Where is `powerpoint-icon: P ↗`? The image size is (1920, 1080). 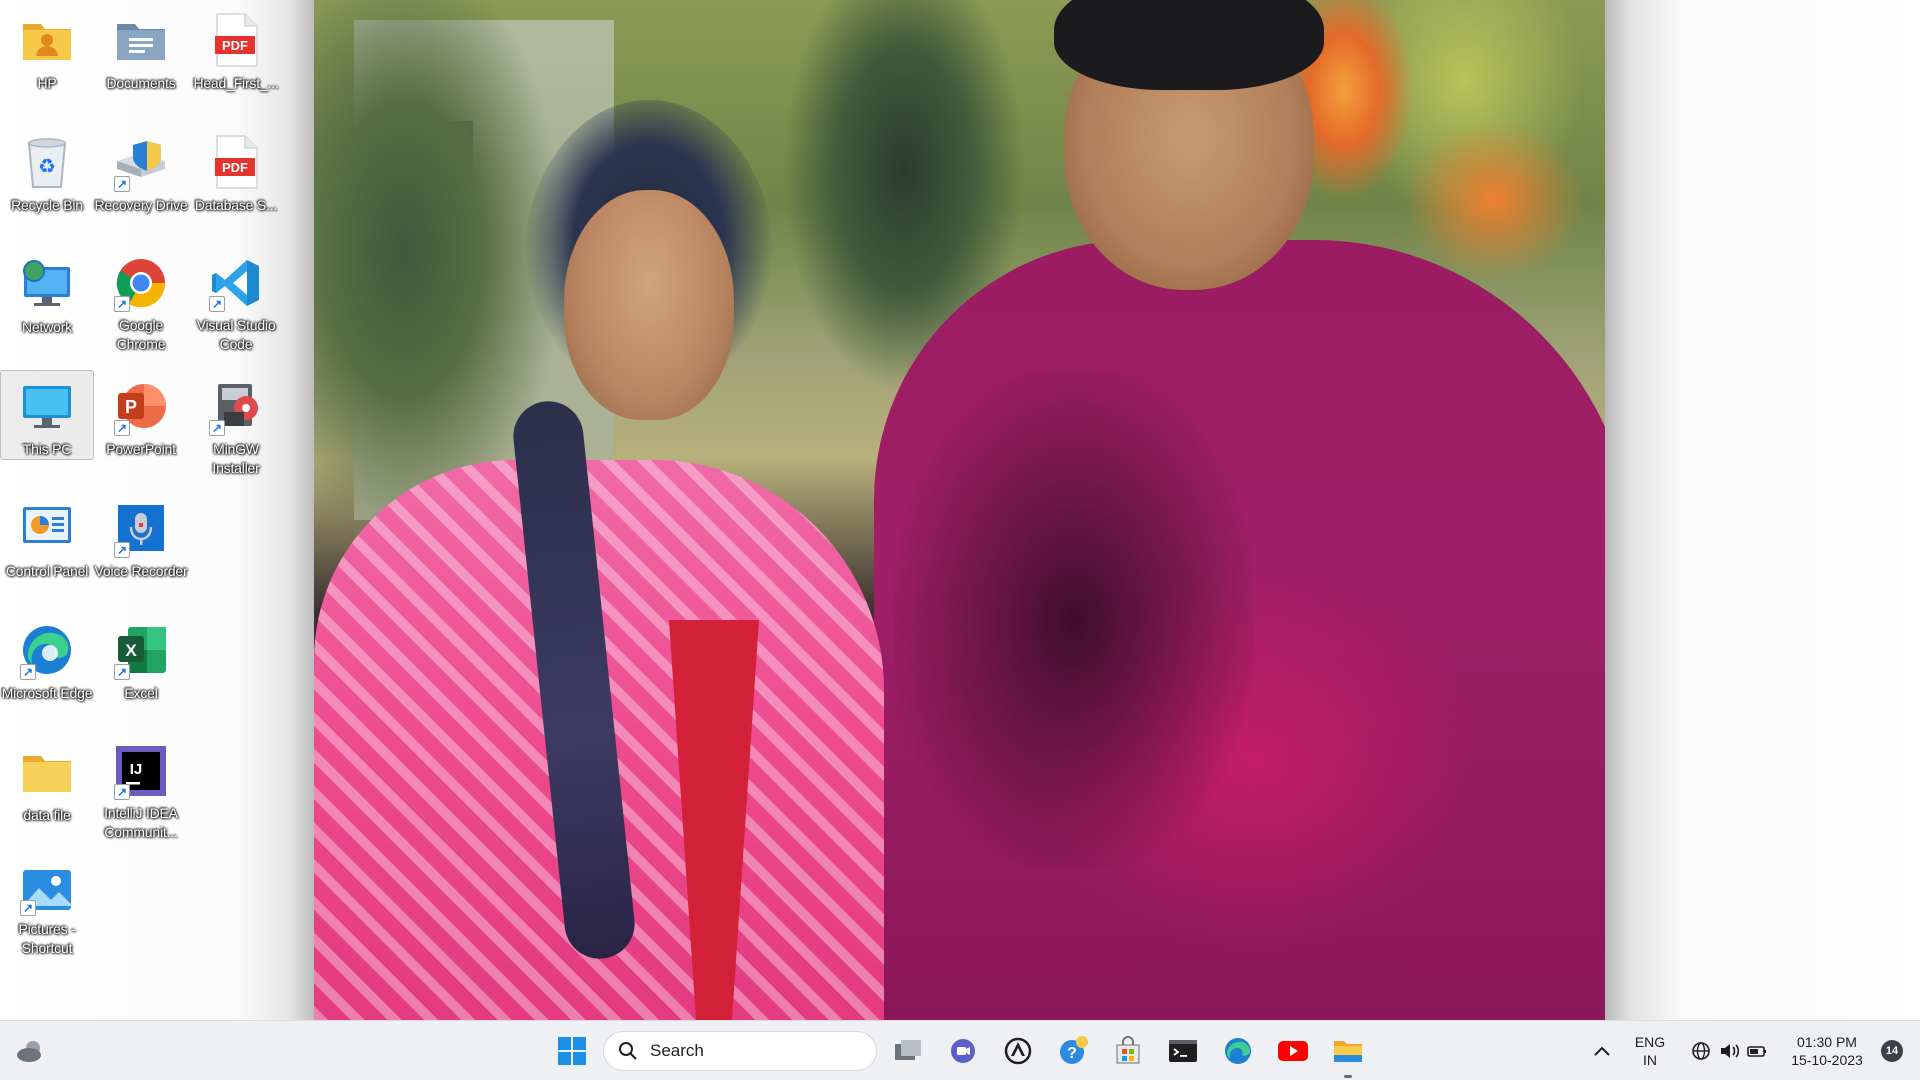
powerpoint-icon: P ↗ is located at coordinates (141, 407).